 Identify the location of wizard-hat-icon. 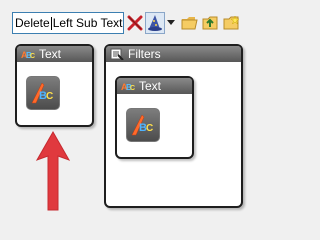
(155, 23).